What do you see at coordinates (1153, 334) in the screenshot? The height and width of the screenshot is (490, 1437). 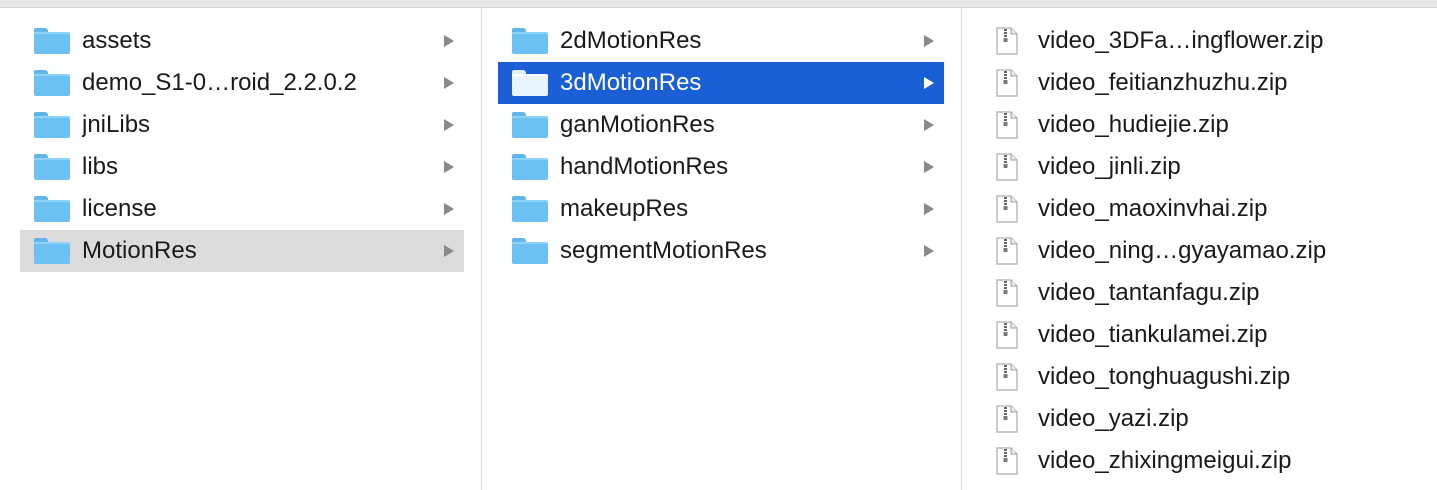 I see `file-name: video_tiankulamei.zip` at bounding box center [1153, 334].